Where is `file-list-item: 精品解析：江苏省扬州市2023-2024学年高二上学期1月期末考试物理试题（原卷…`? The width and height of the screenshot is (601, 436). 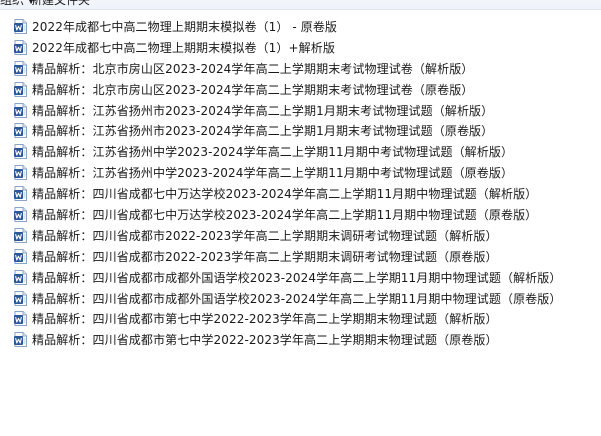 file-list-item: 精品解析：江苏省扬州市2023-2024学年高二上学期1月期末考试物理试题（原卷… is located at coordinates (300, 130).